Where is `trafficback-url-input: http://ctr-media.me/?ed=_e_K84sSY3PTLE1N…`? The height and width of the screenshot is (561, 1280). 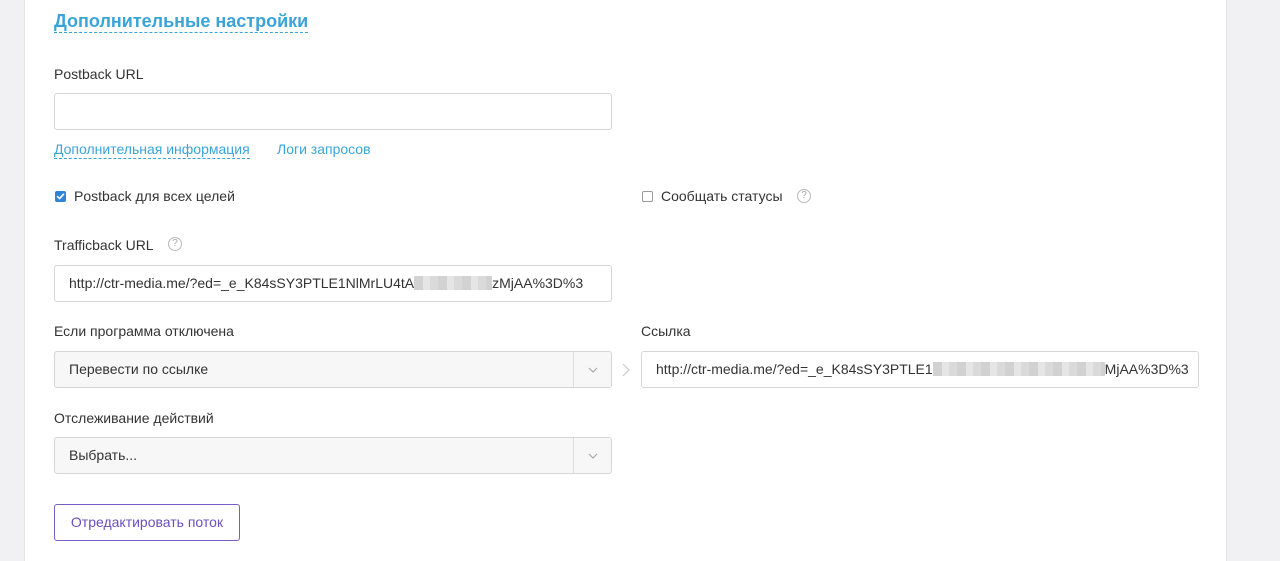
trafficback-url-input: http://ctr-media.me/?ed=_e_K84sSY3PTLE1N… is located at coordinates (333, 283).